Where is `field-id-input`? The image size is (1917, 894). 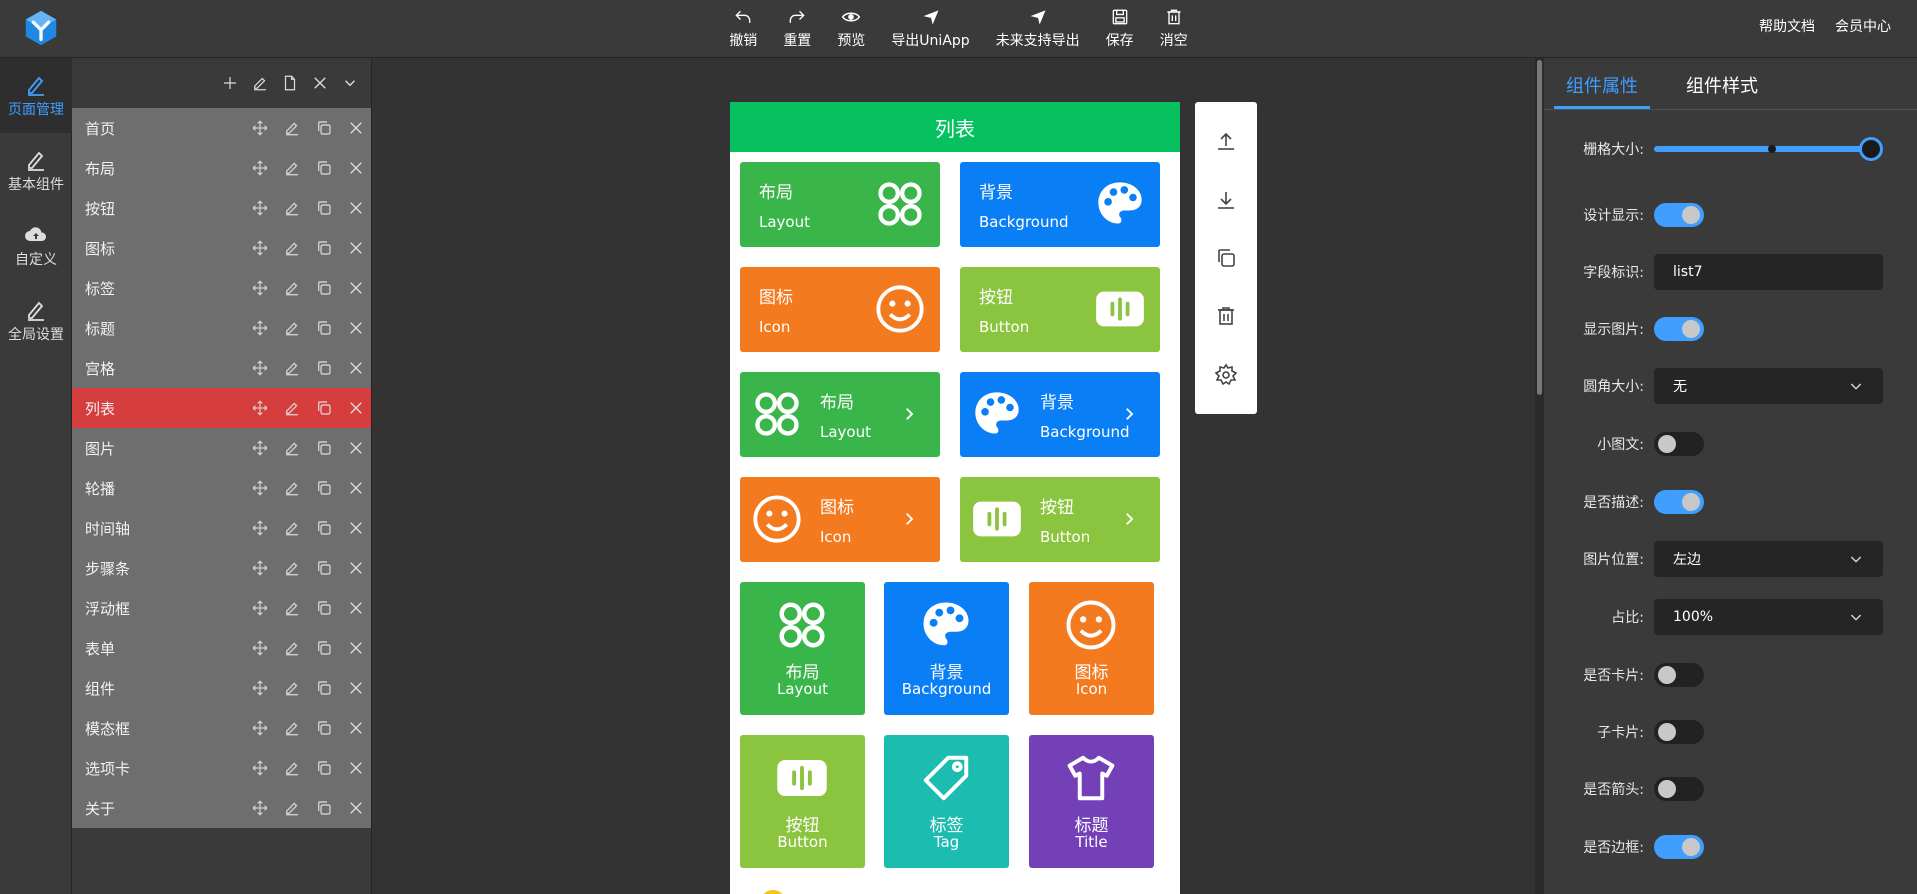 field-id-input is located at coordinates (1768, 272).